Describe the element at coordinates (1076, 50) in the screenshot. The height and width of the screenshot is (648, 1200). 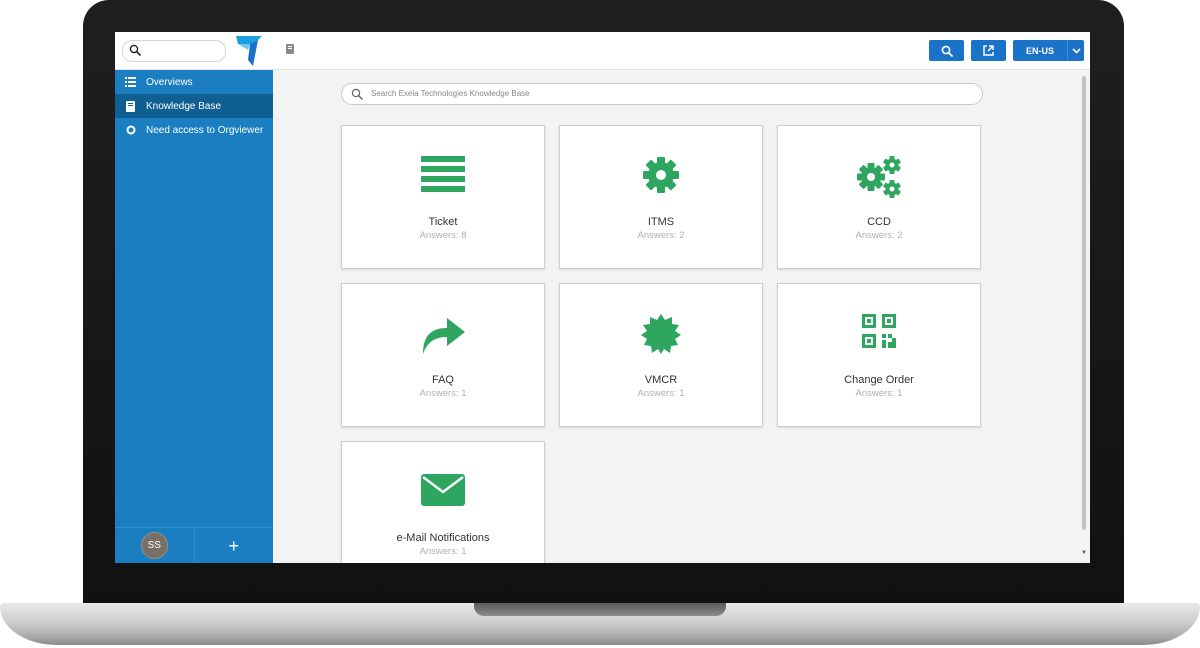
I see `chevron-down-icon` at that location.